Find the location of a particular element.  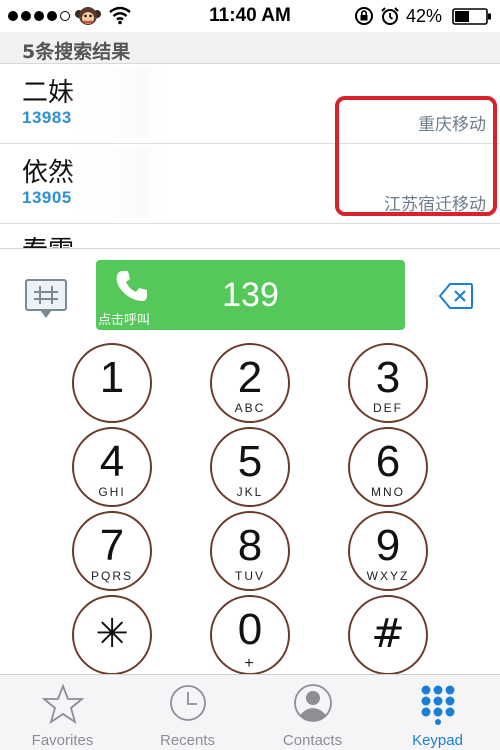

key-digit: 5 is located at coordinates (250, 461).